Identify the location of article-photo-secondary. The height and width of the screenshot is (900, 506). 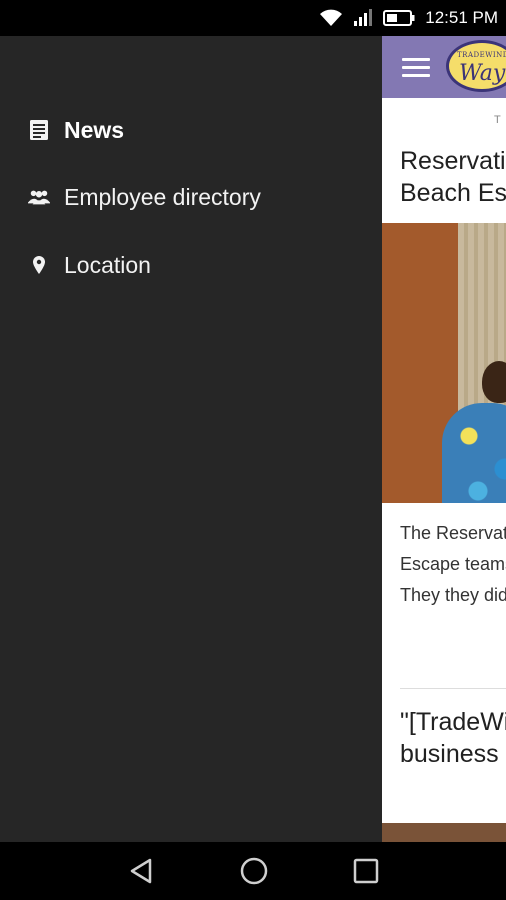
(444, 832).